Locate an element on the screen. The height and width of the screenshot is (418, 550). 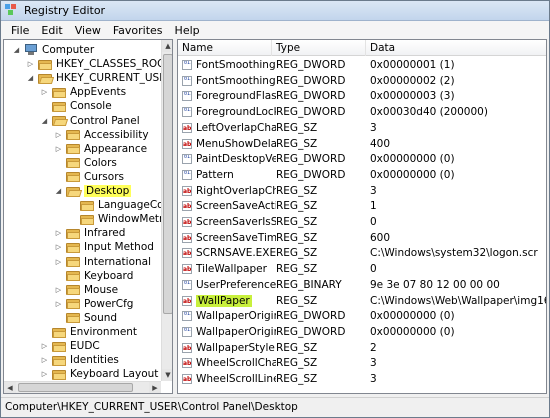
tree-horizontal-scrollbar: ◀ ▶ is located at coordinates (82, 387).